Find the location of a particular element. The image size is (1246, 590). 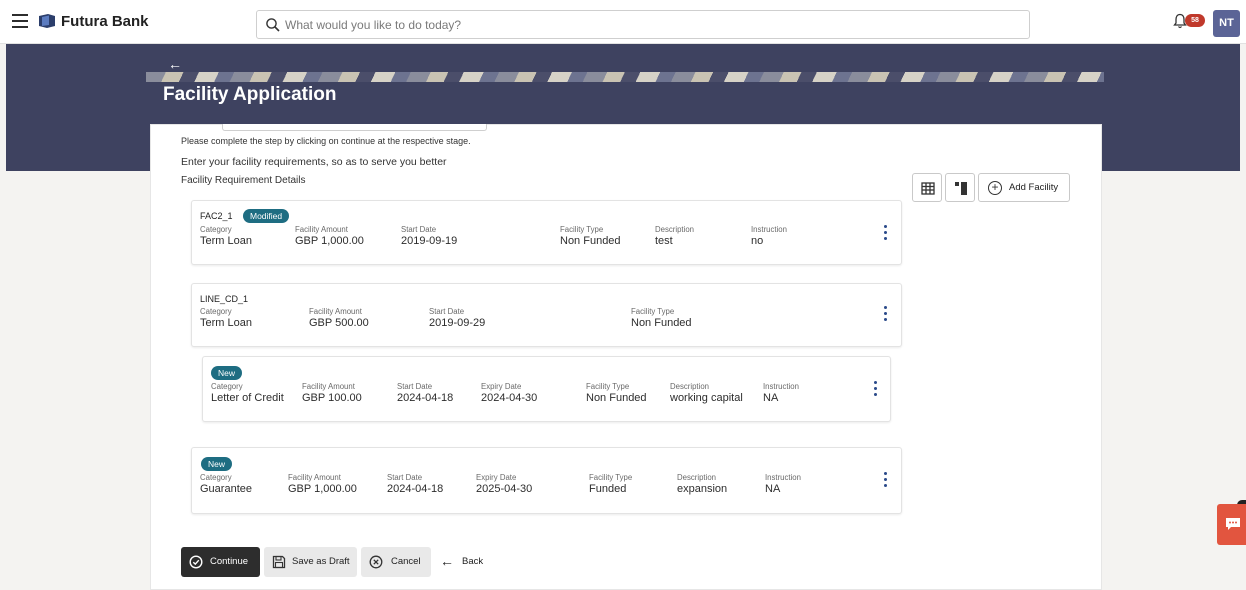

decorative-pattern is located at coordinates (625, 77).